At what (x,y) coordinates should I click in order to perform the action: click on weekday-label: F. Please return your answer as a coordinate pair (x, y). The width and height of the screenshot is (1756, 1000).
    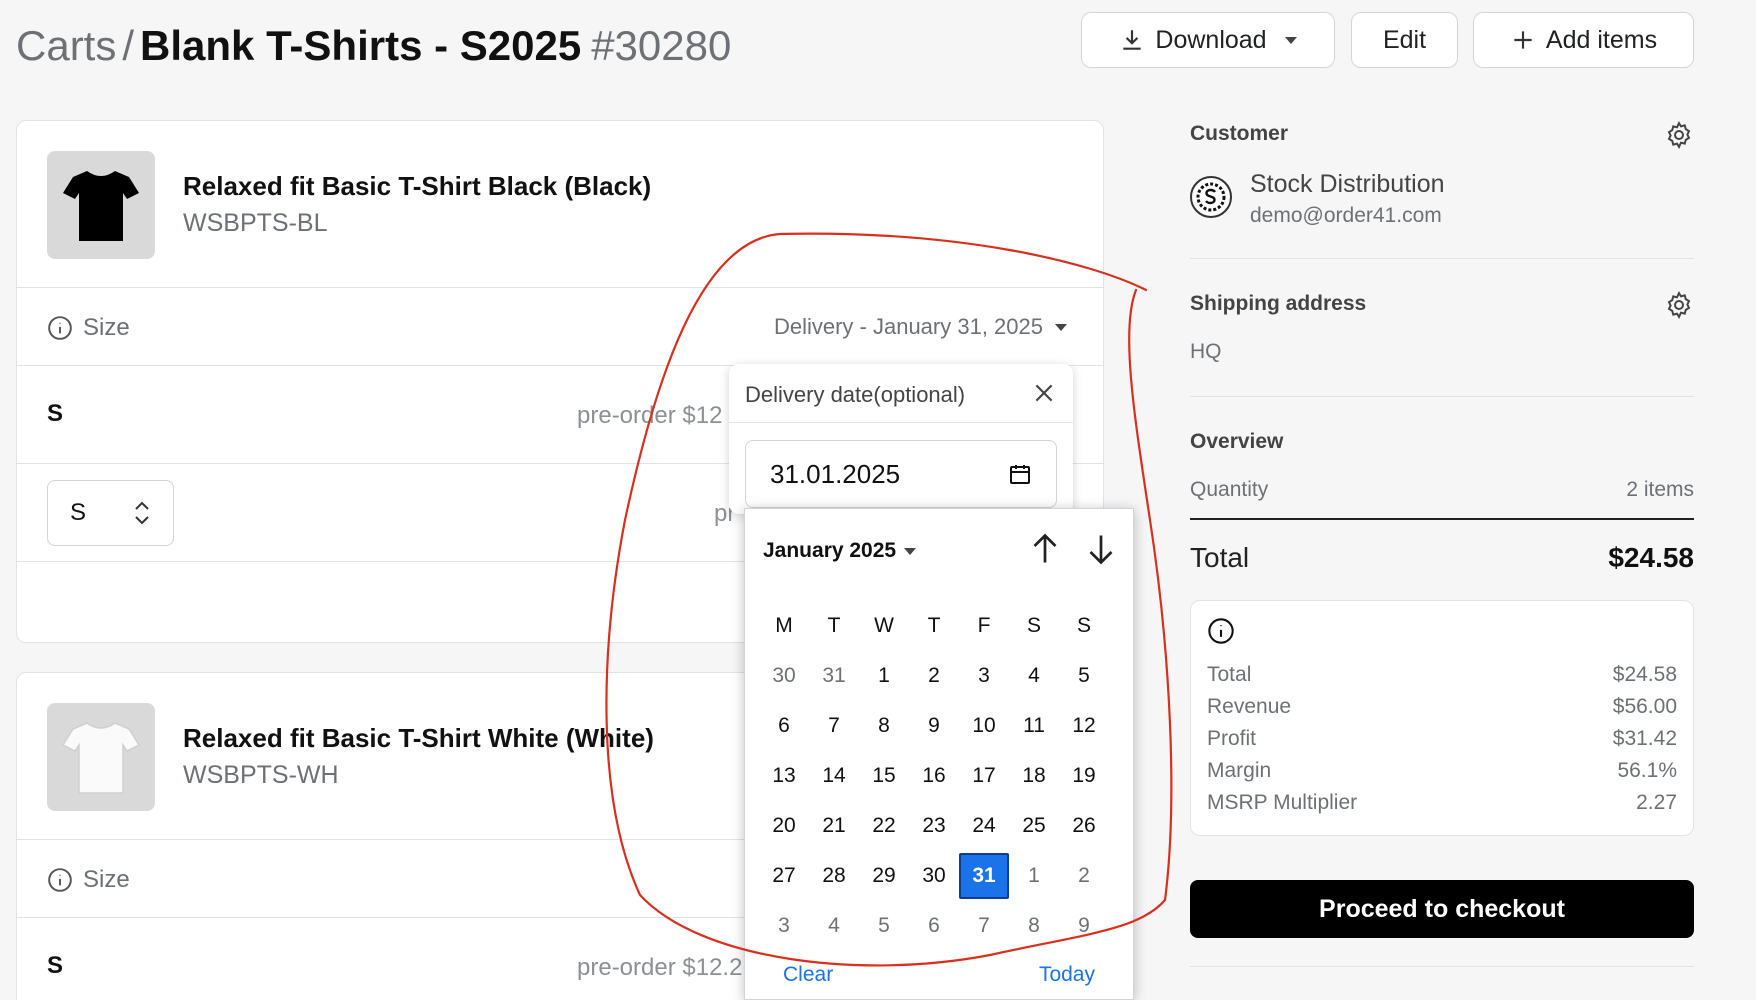
    Looking at the image, I should click on (984, 625).